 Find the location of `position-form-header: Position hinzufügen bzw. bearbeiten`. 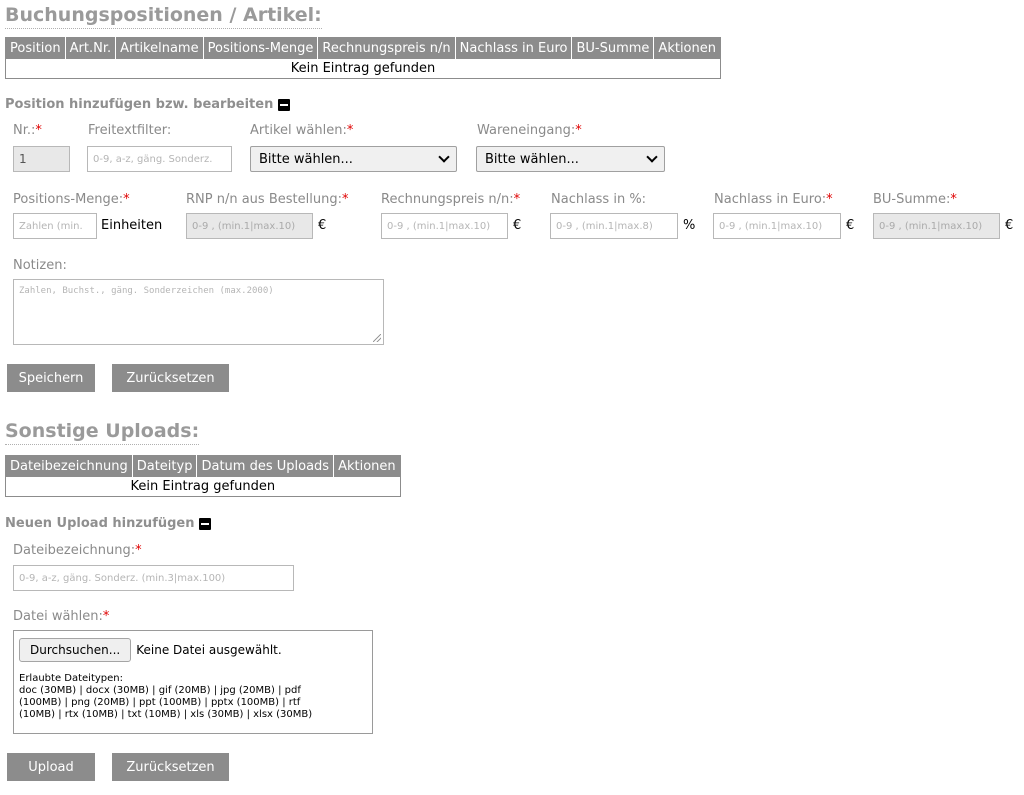

position-form-header: Position hinzufügen bzw. bearbeiten is located at coordinates (148, 104).